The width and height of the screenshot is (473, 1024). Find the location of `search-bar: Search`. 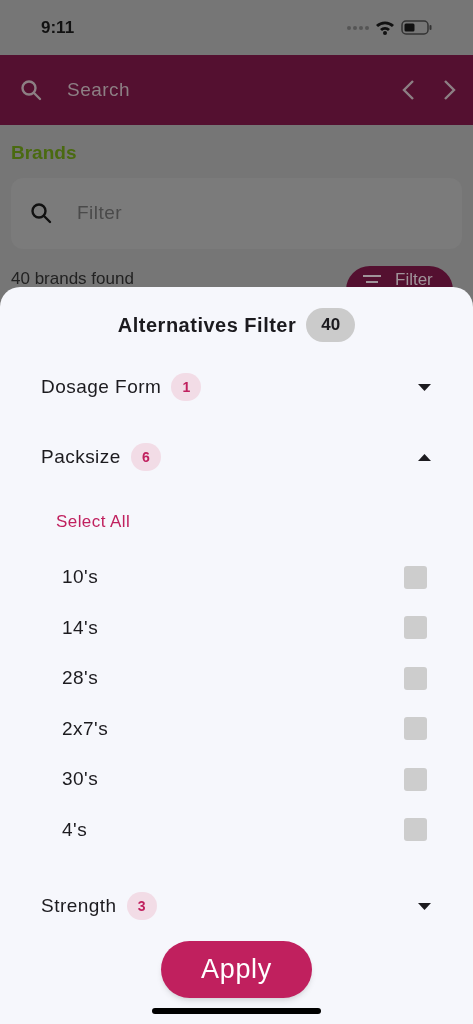

search-bar: Search is located at coordinates (236, 90).